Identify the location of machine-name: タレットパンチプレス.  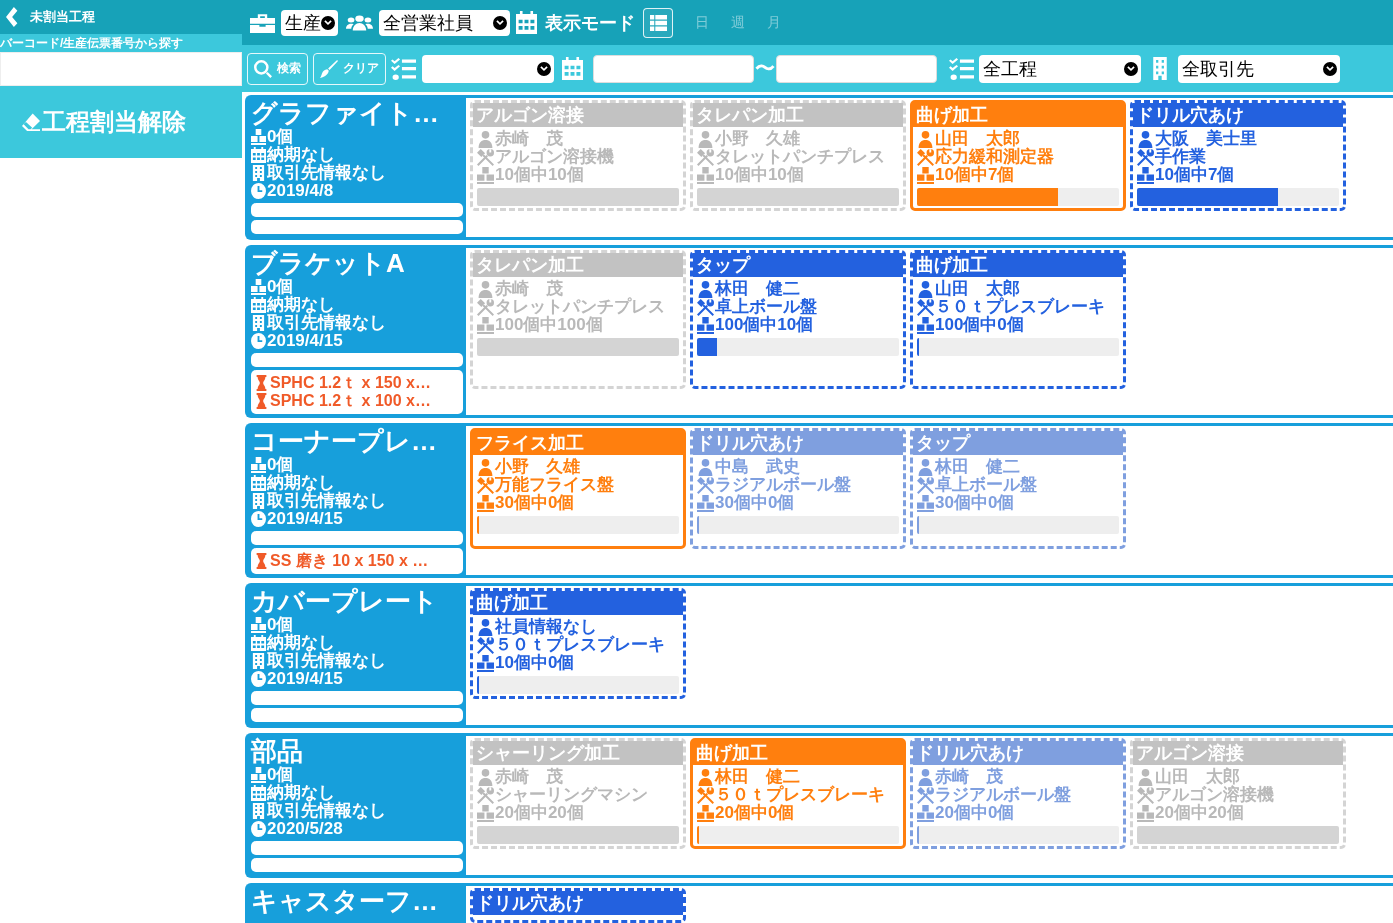
(800, 157).